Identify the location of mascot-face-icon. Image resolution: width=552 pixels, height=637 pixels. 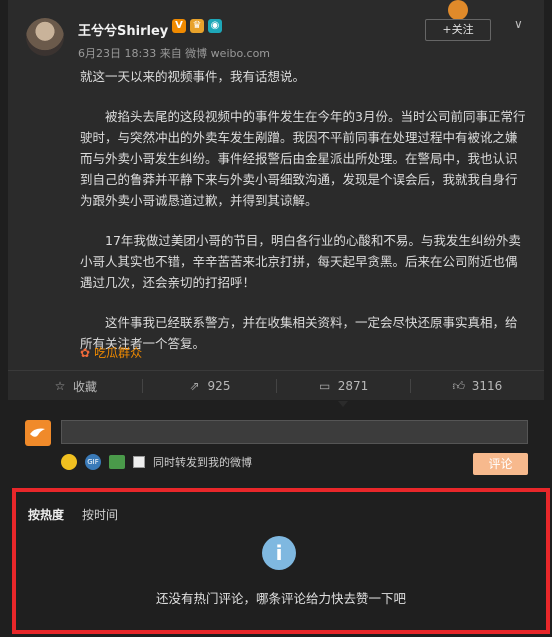
(458, 10).